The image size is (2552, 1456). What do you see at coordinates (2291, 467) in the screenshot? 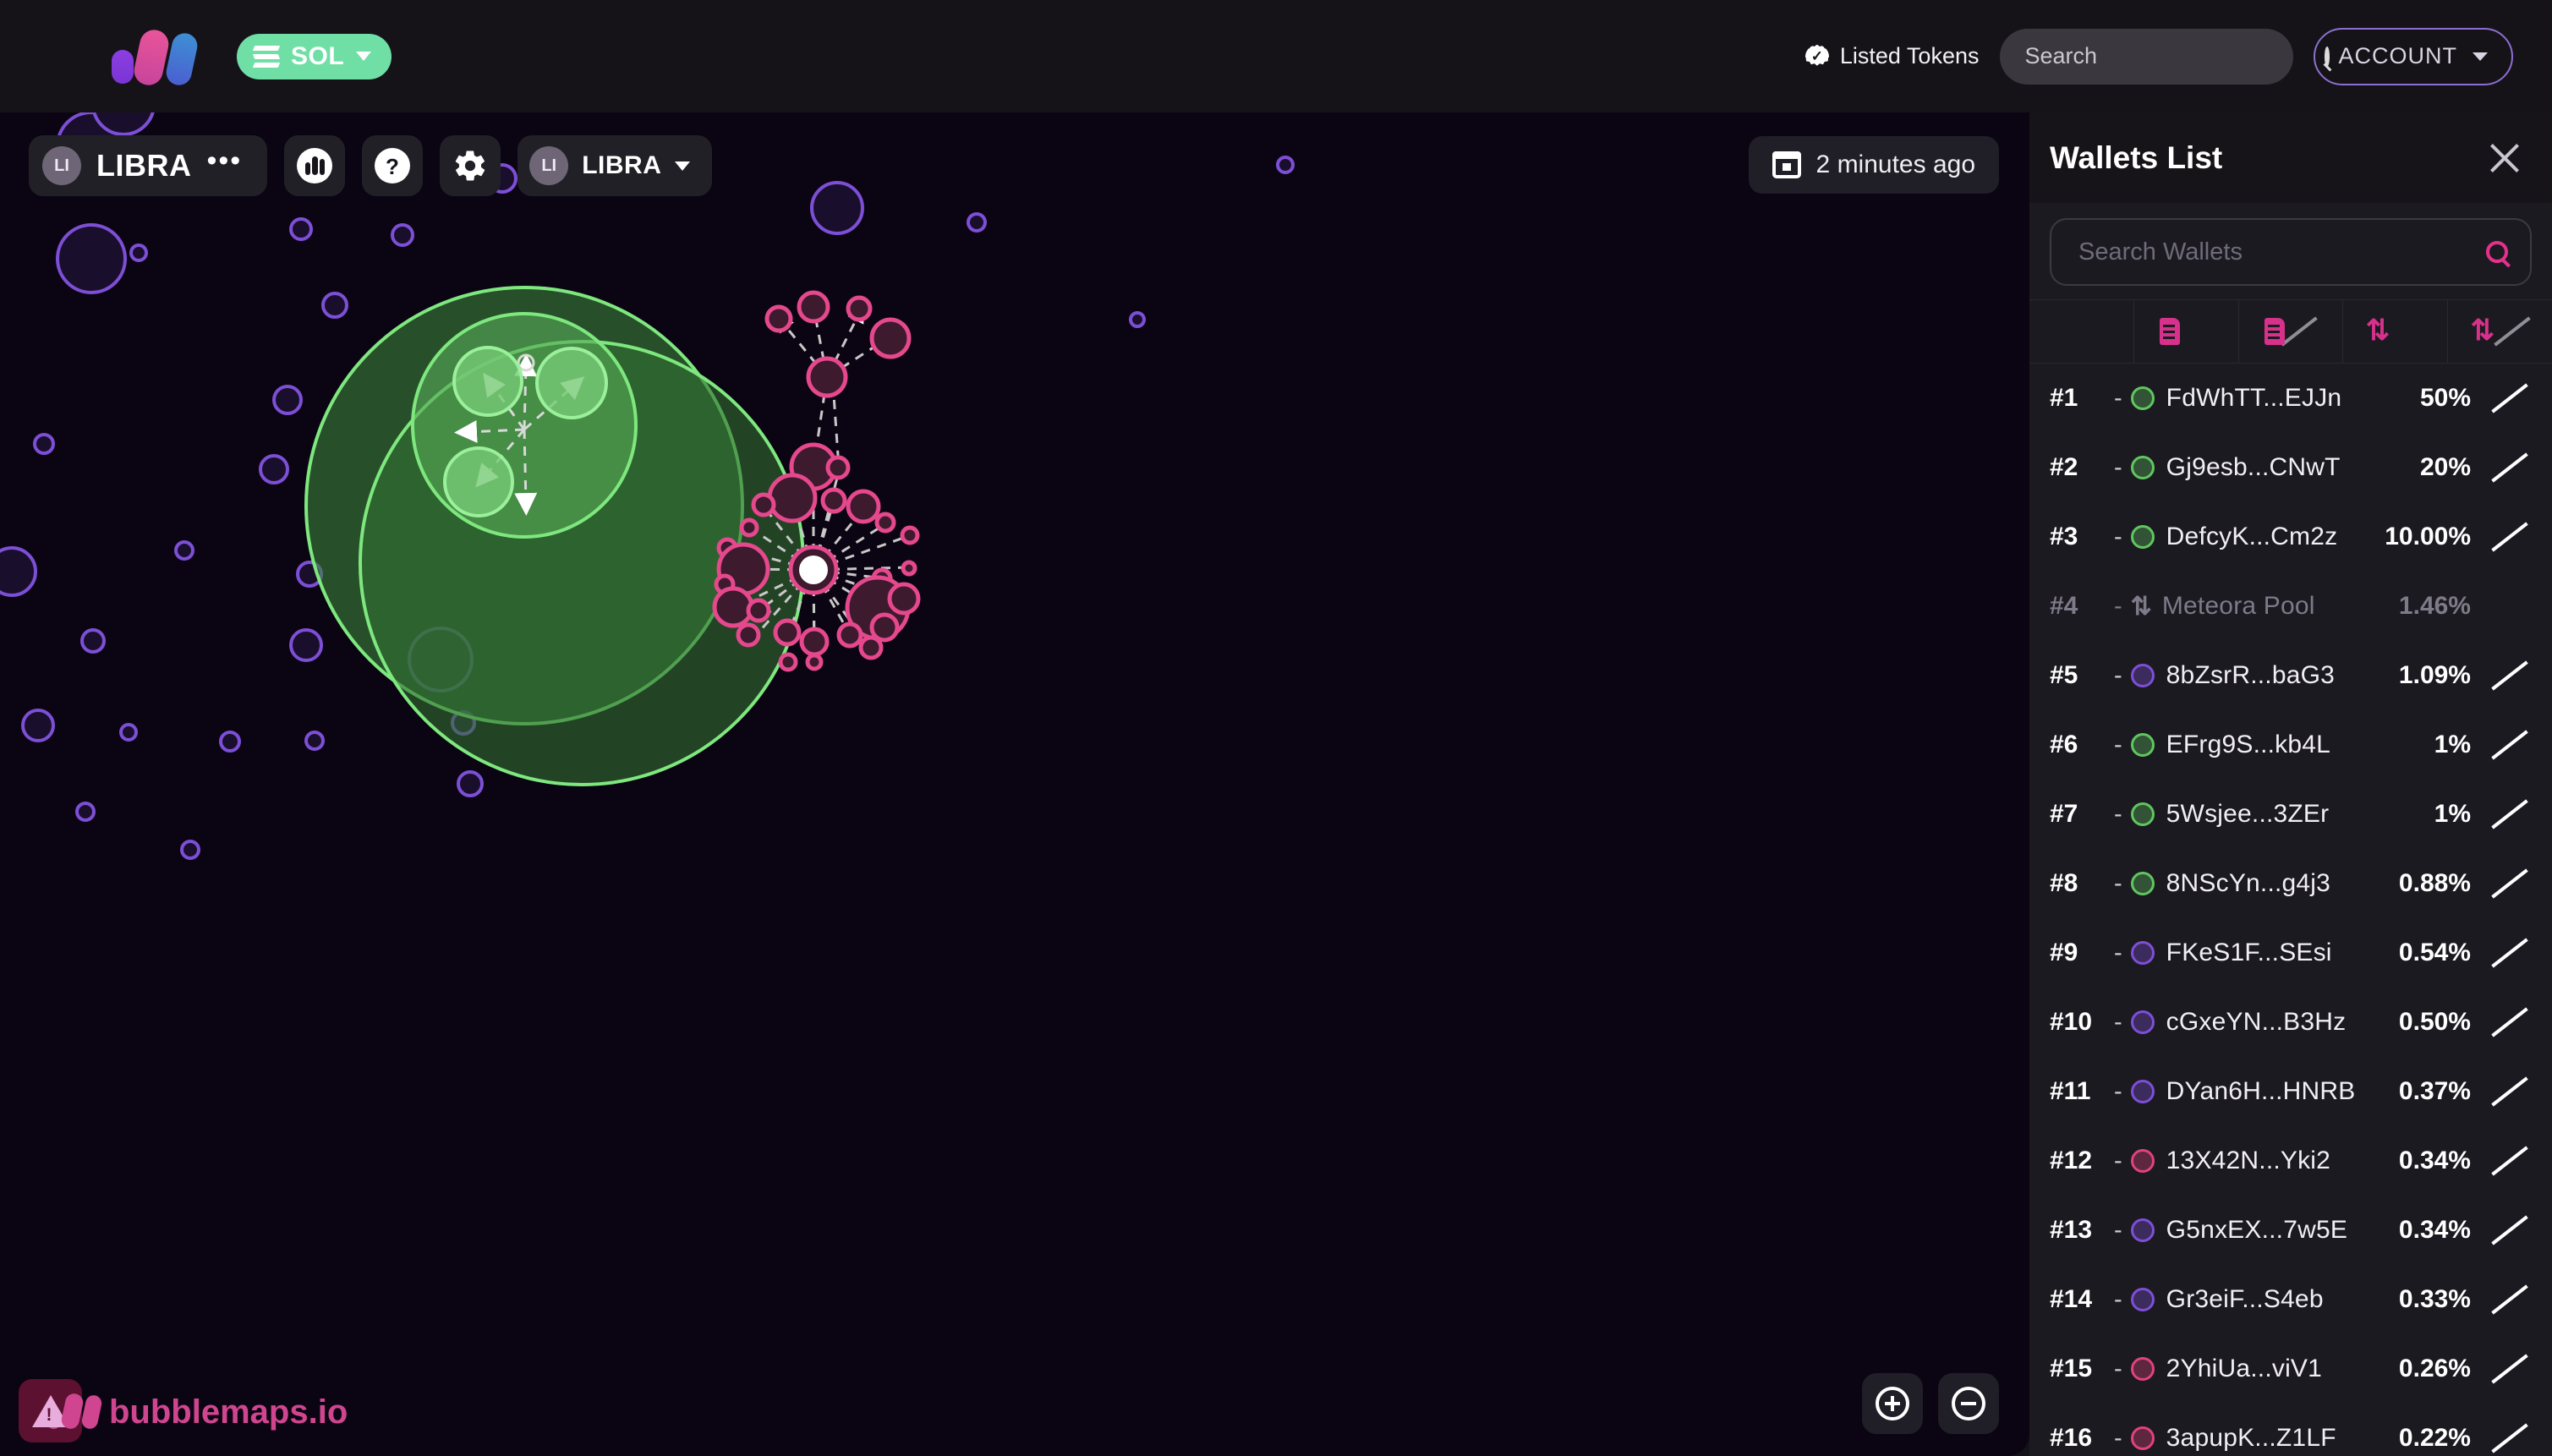
I see `wallet-row: #2 - Gj9esb...CNwT 20%` at bounding box center [2291, 467].